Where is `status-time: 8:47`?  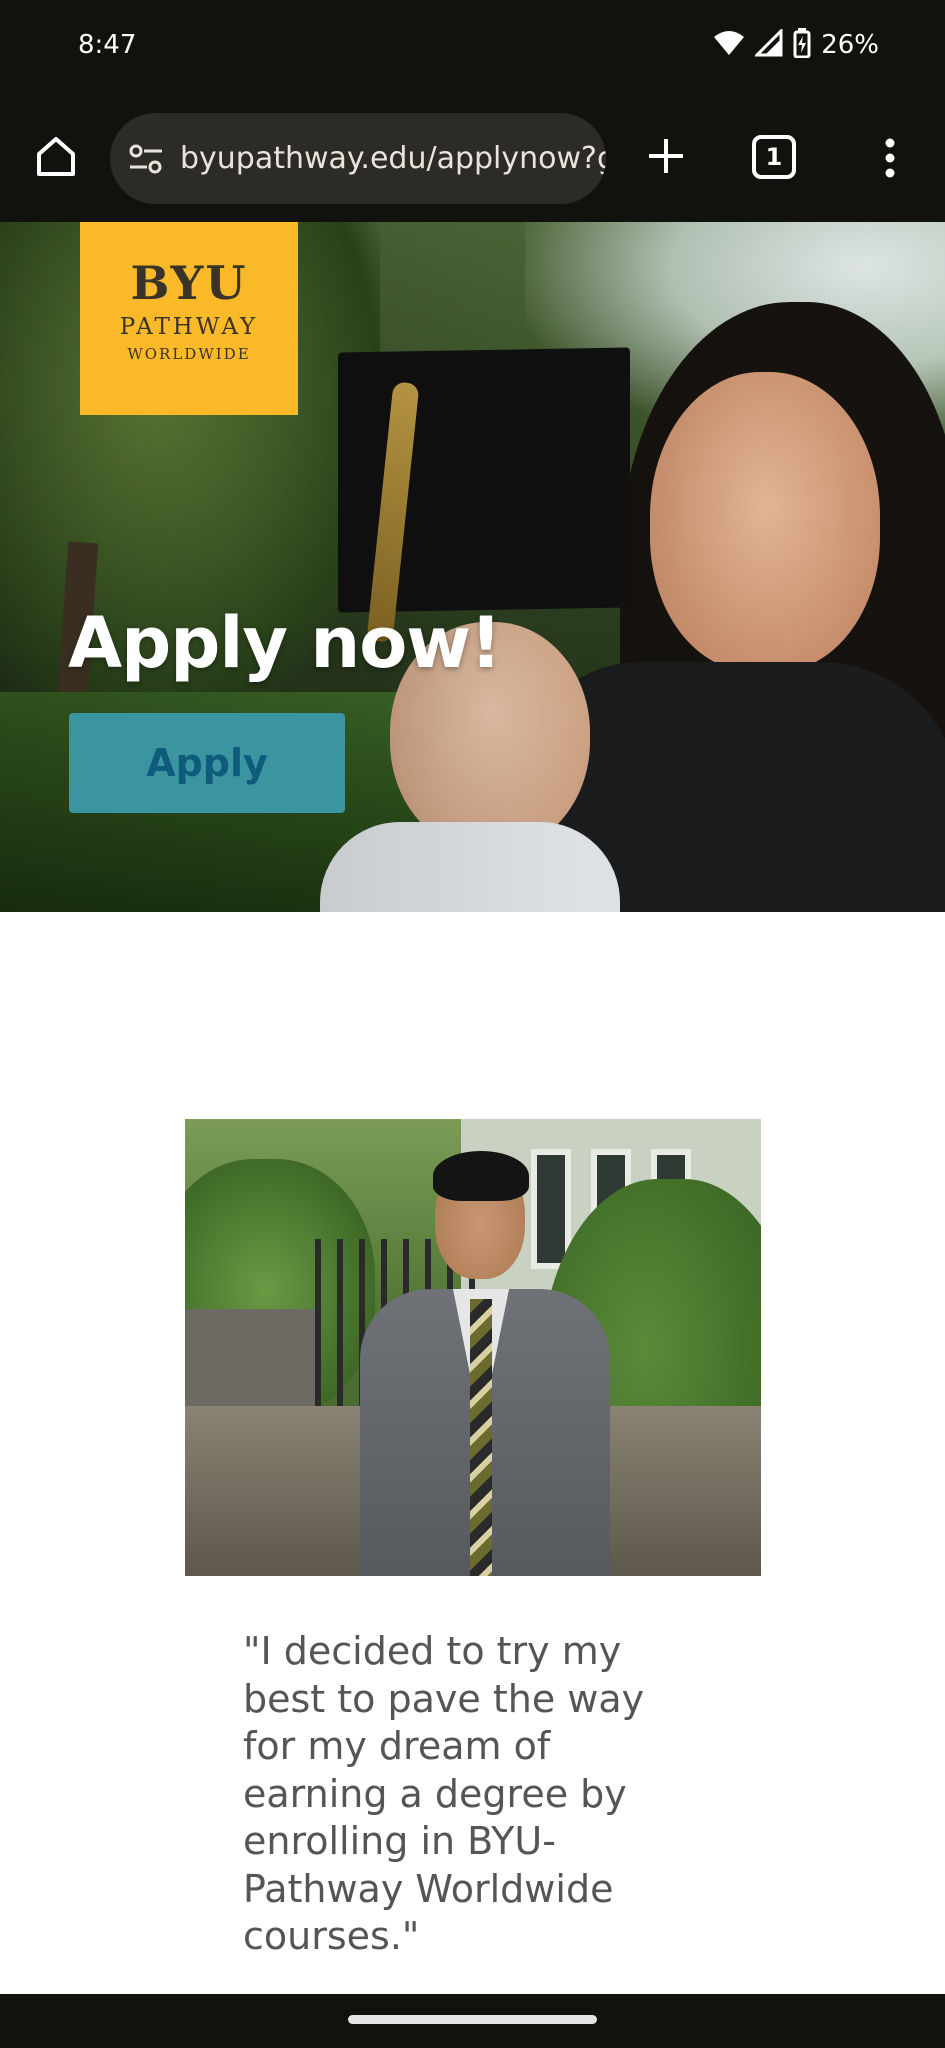
status-time: 8:47 is located at coordinates (107, 45).